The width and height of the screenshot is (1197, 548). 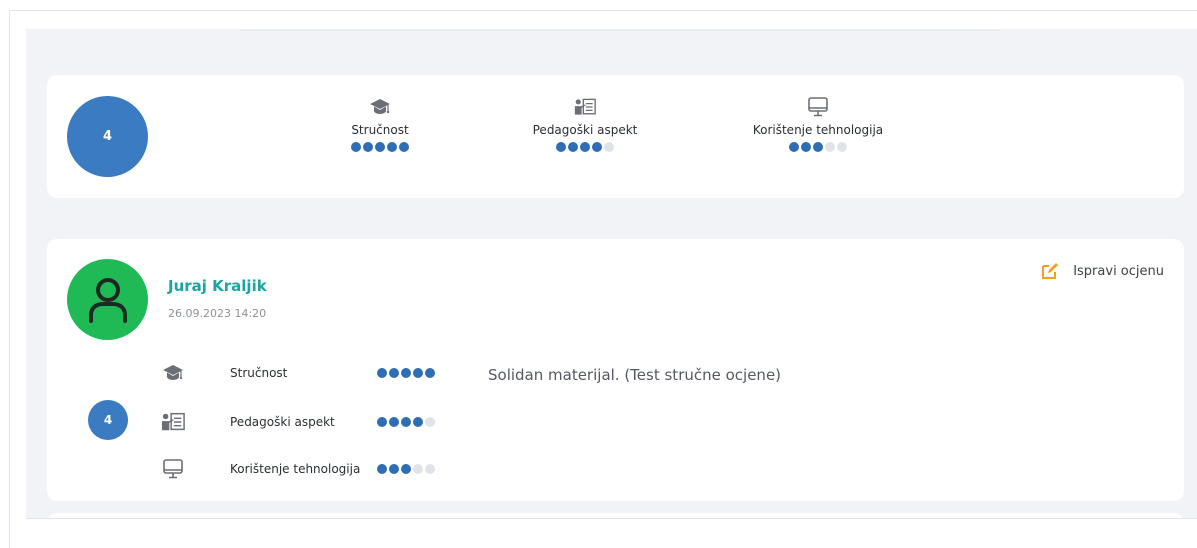 What do you see at coordinates (1118, 271) in the screenshot?
I see `edit-rating-label: Ispravi ocjenu` at bounding box center [1118, 271].